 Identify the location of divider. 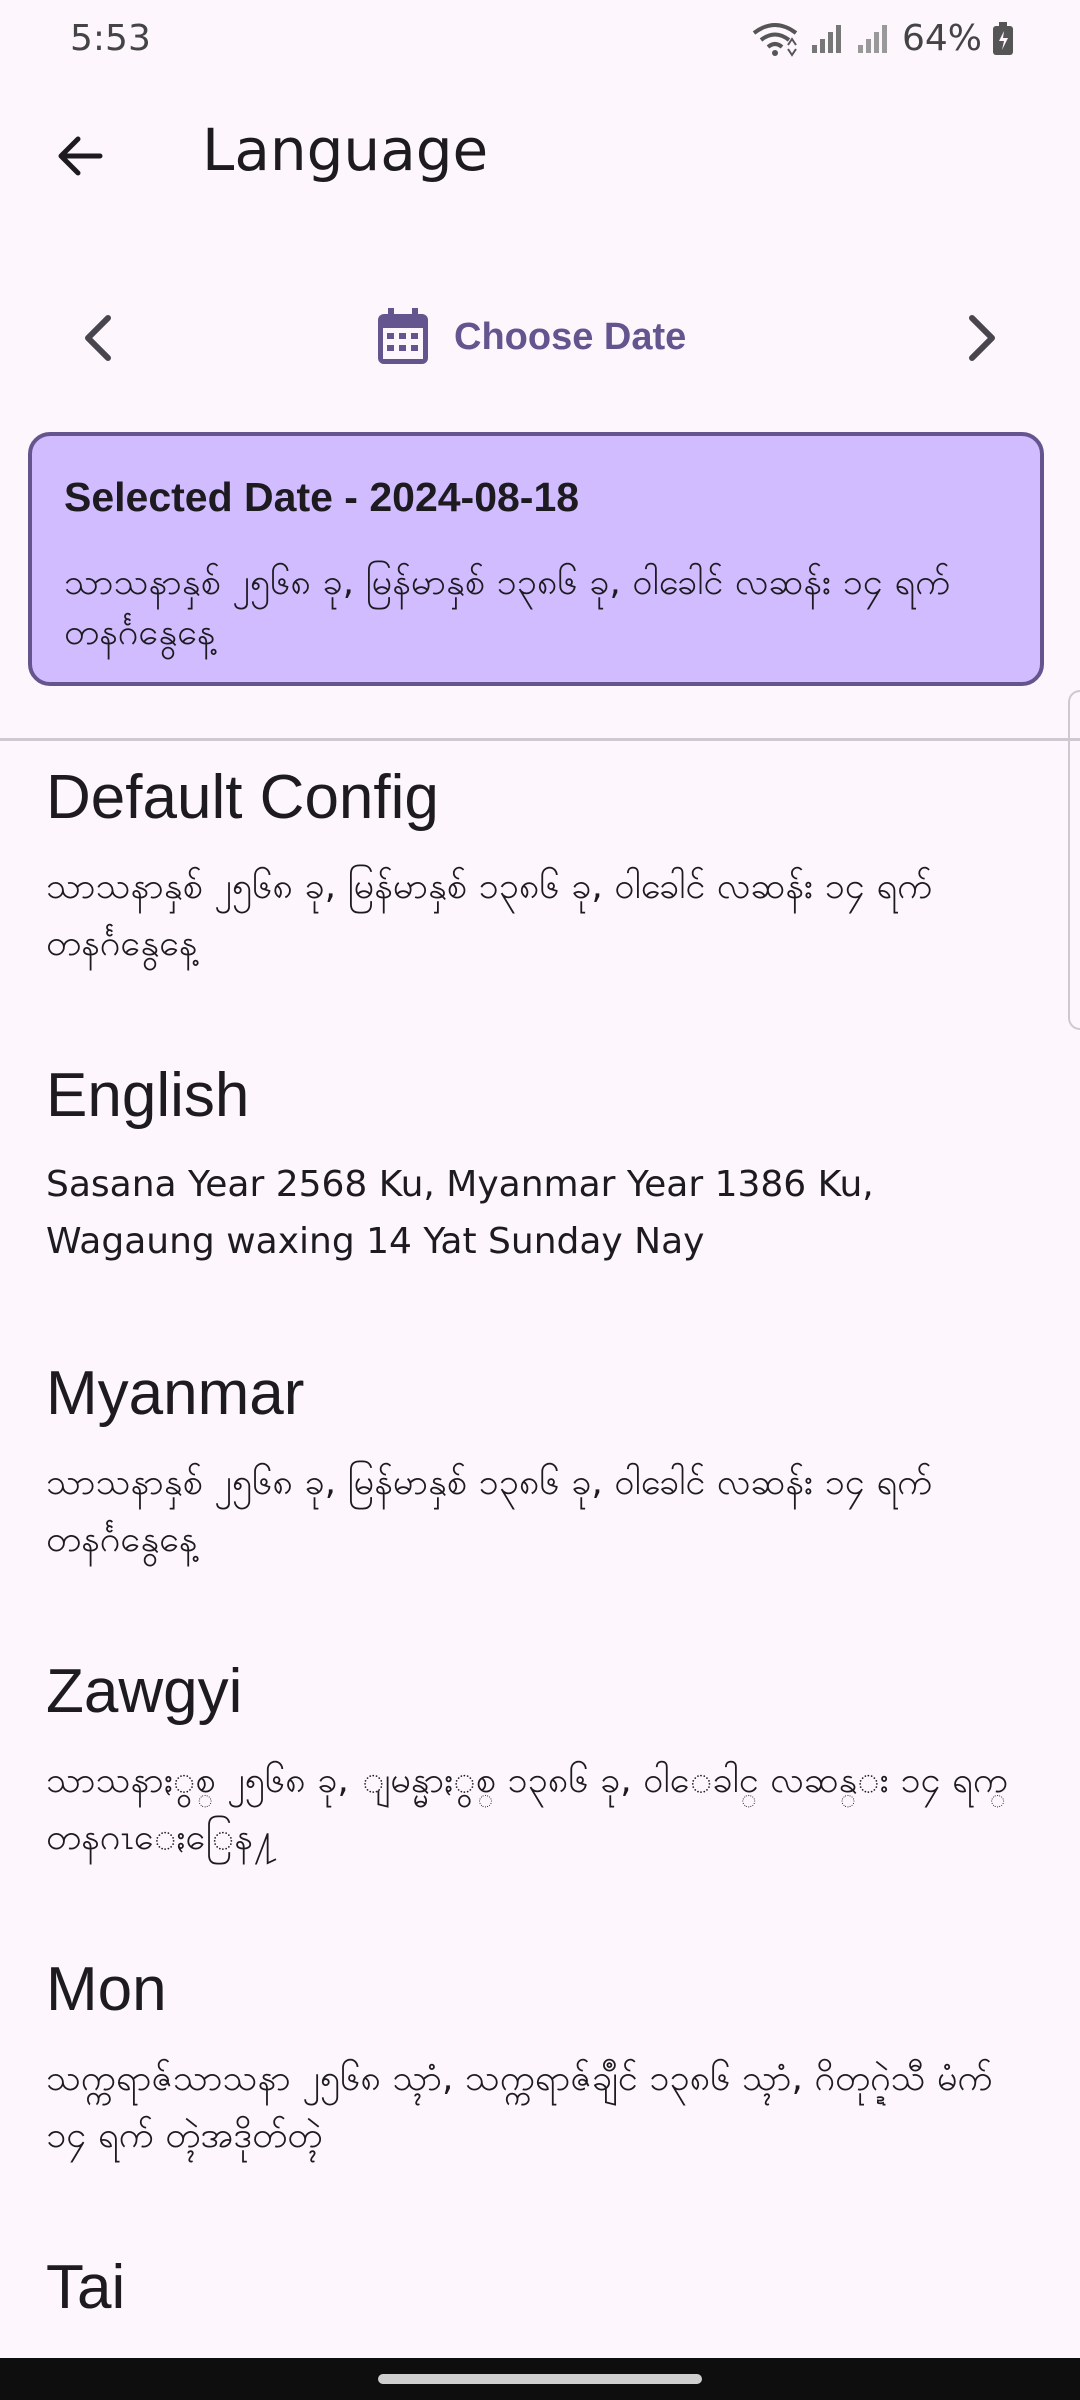
(540, 739).